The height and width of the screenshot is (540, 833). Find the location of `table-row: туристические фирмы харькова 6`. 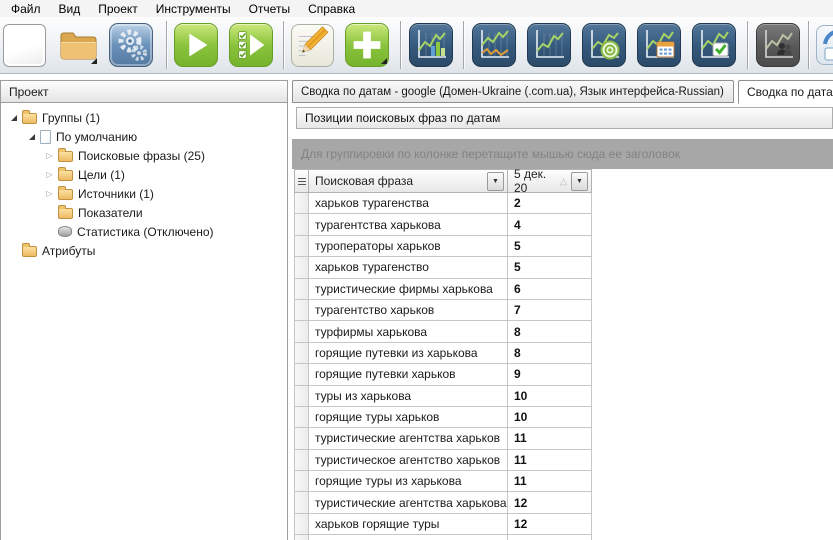

table-row: туристические фирмы харькова 6 is located at coordinates (443, 289).